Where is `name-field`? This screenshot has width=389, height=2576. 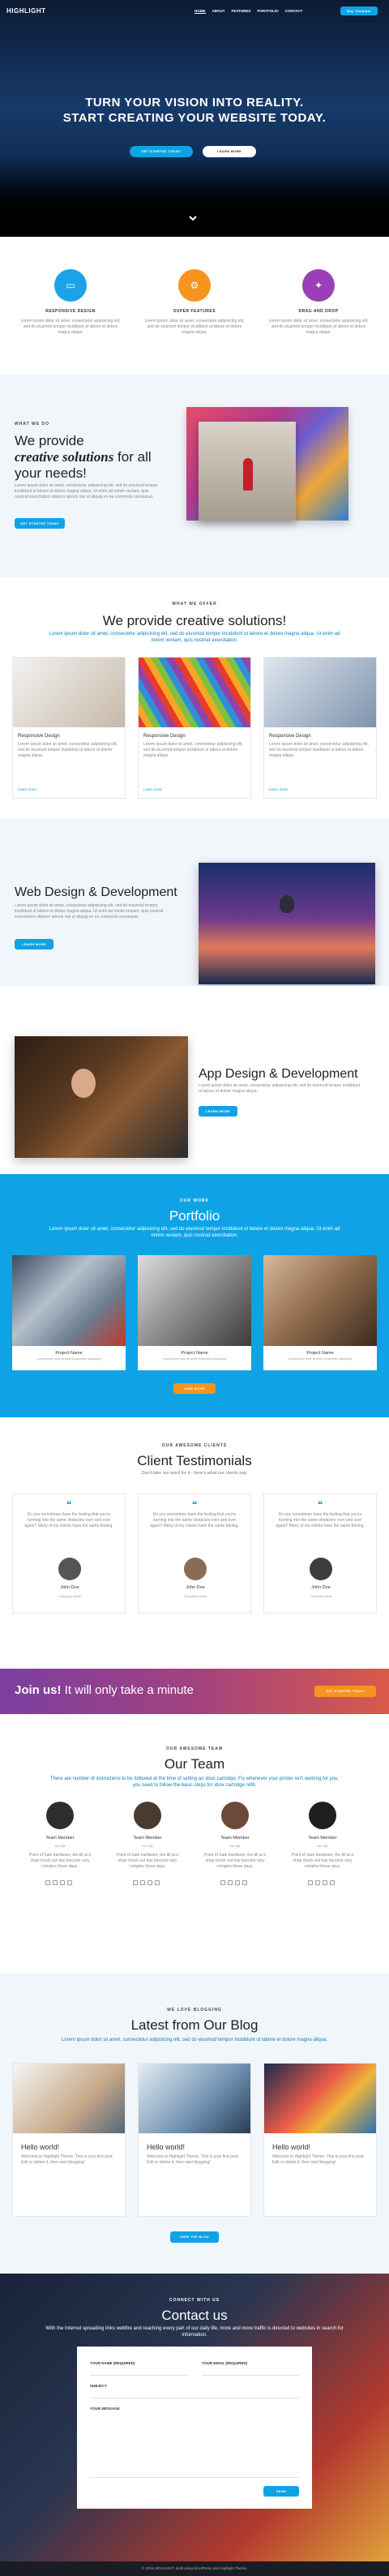 name-field is located at coordinates (138, 2372).